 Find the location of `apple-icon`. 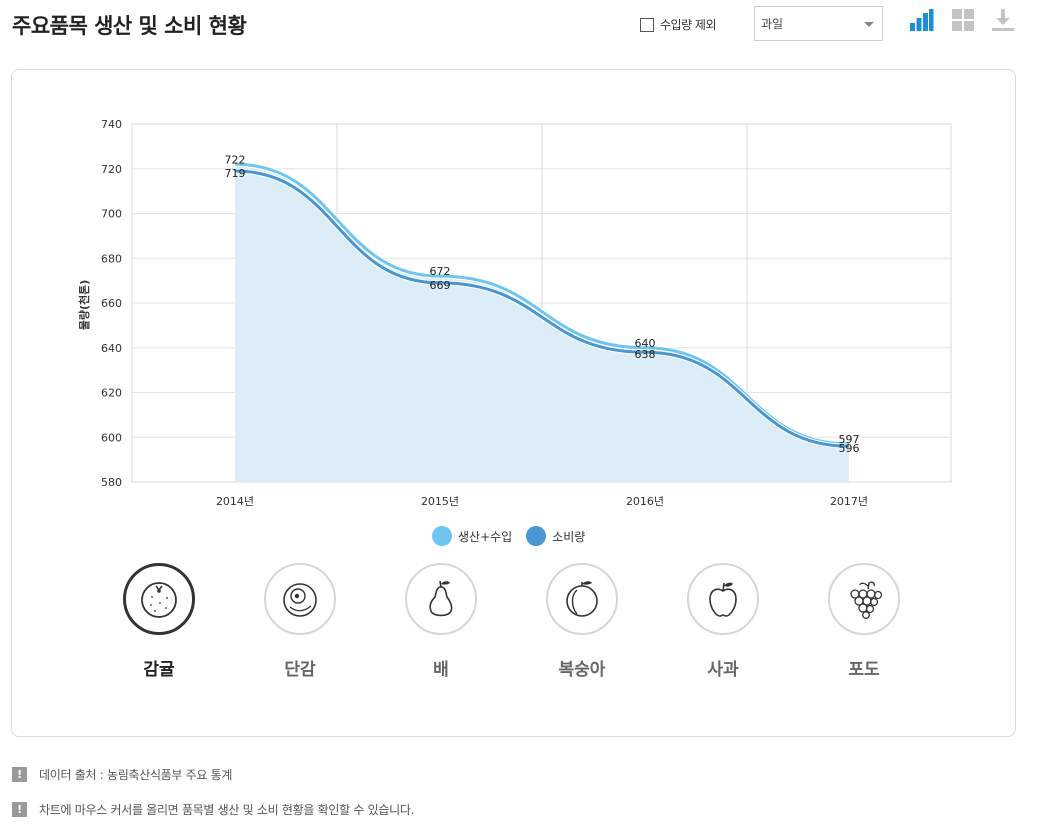

apple-icon is located at coordinates (723, 599).